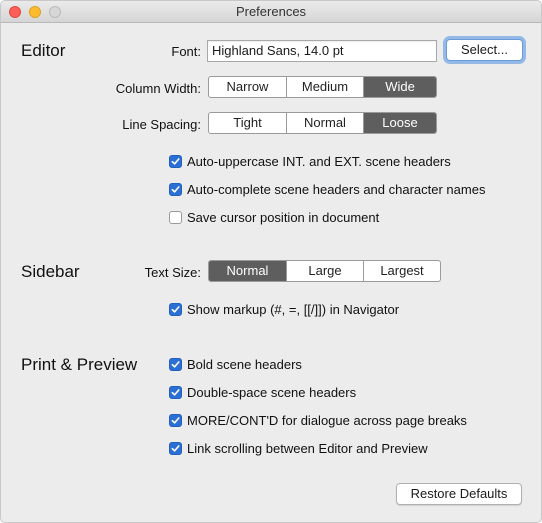 The image size is (542, 523). I want to click on font-label: Font:, so click(186, 51).